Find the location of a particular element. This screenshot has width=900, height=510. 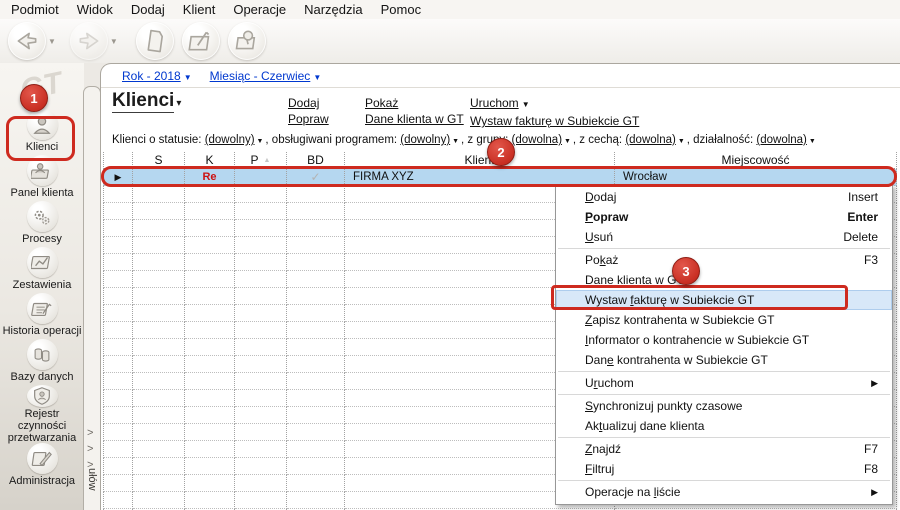

menubar-item-widok: Widok is located at coordinates (95, 9).